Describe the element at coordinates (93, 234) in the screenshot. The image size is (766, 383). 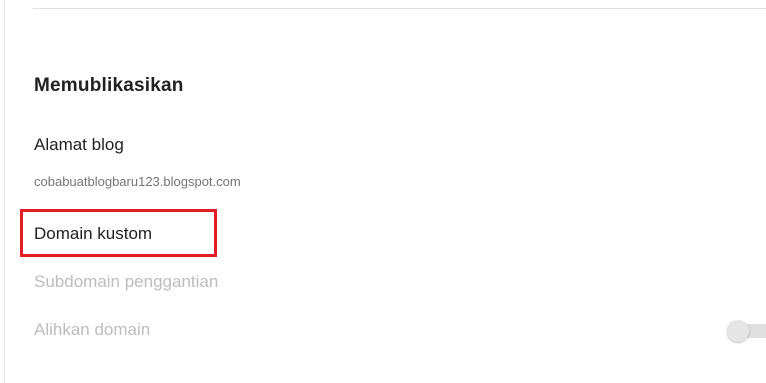
I see `custom-domain-setting: Domain kustom` at that location.